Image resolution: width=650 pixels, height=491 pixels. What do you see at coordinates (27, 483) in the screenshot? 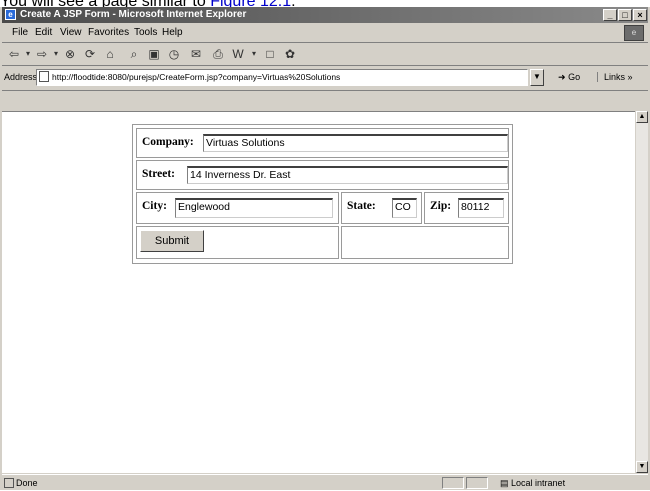
I see `status-text: Done` at bounding box center [27, 483].